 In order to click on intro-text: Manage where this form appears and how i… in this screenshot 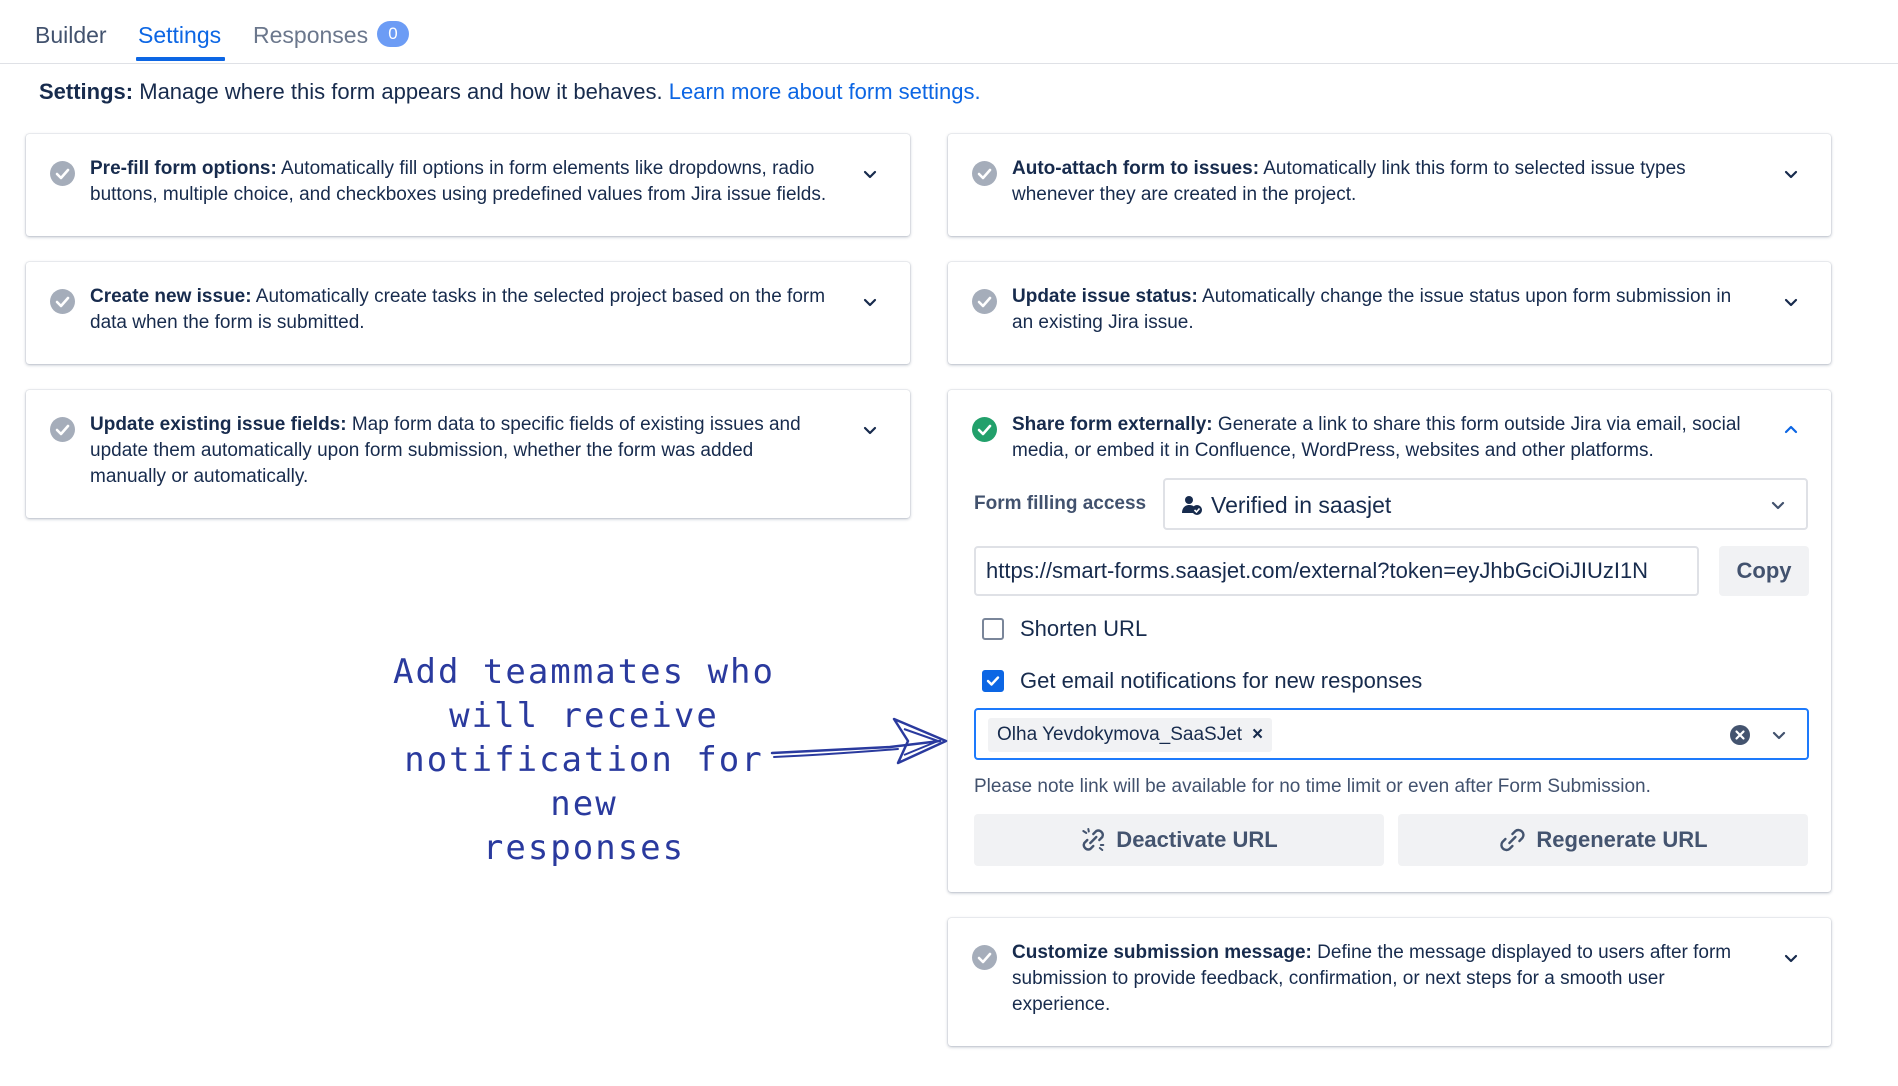, I will do `click(401, 91)`.